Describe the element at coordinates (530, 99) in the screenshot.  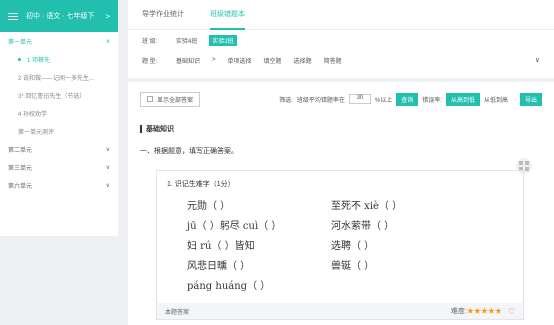
I see `export-button: 导出` at that location.